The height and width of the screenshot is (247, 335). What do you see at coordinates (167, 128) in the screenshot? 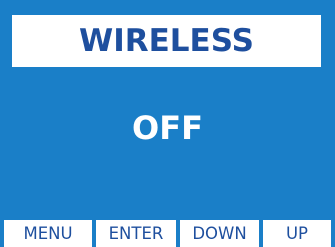
I see `wireless-status-value: OFF` at bounding box center [167, 128].